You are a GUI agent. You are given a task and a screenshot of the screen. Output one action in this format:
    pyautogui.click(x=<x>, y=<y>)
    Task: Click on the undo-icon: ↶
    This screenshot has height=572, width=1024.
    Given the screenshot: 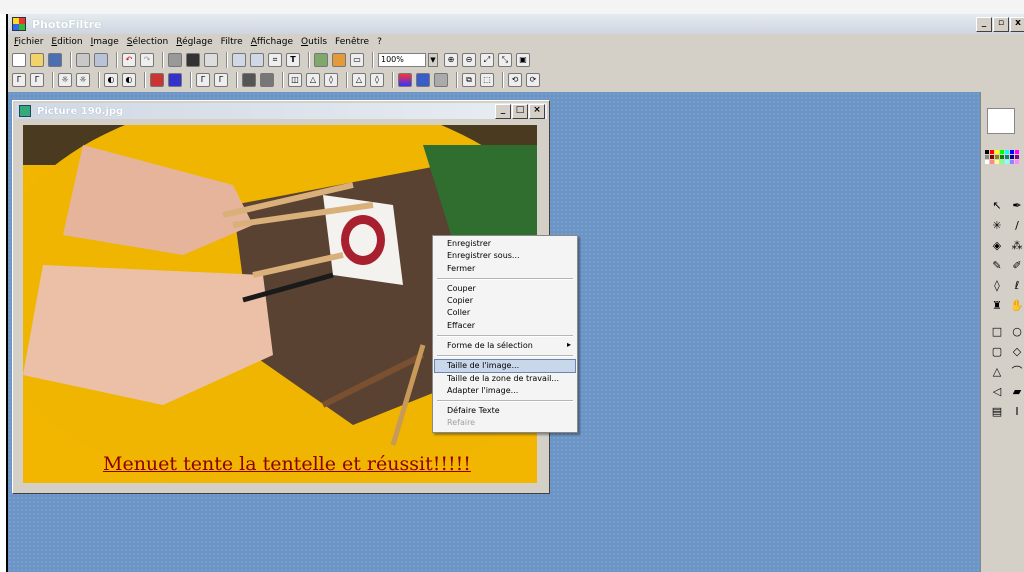 What is the action you would take?
    pyautogui.click(x=129, y=60)
    